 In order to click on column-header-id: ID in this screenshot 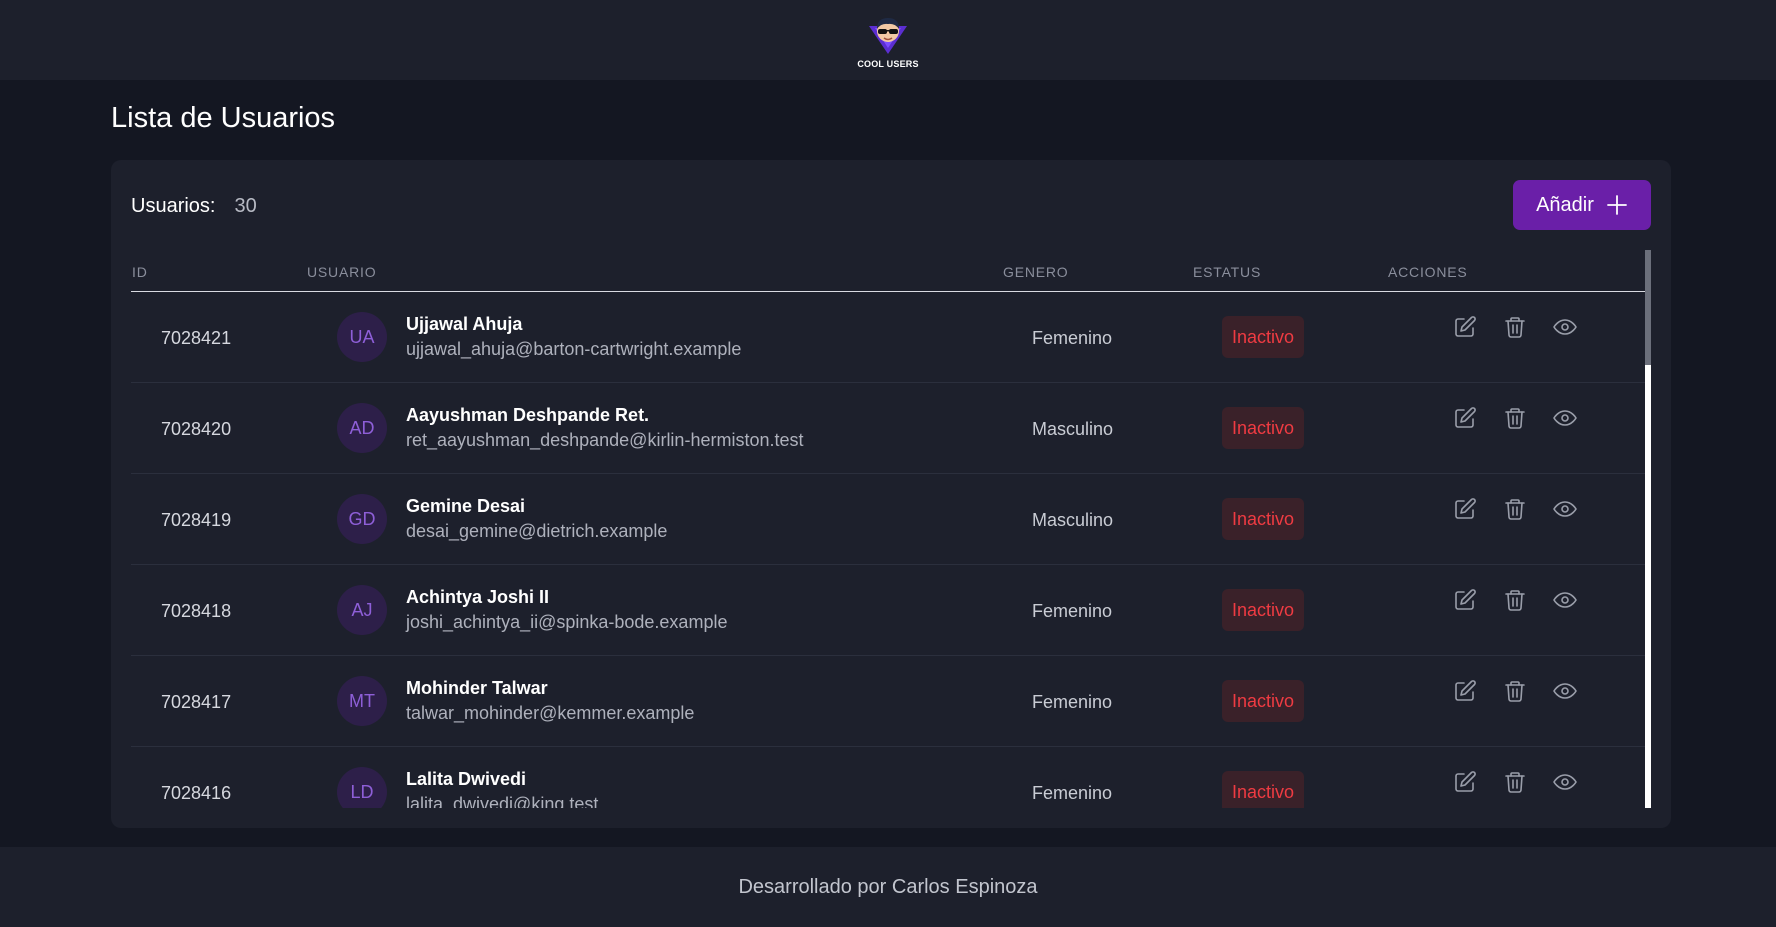, I will do `click(140, 272)`.